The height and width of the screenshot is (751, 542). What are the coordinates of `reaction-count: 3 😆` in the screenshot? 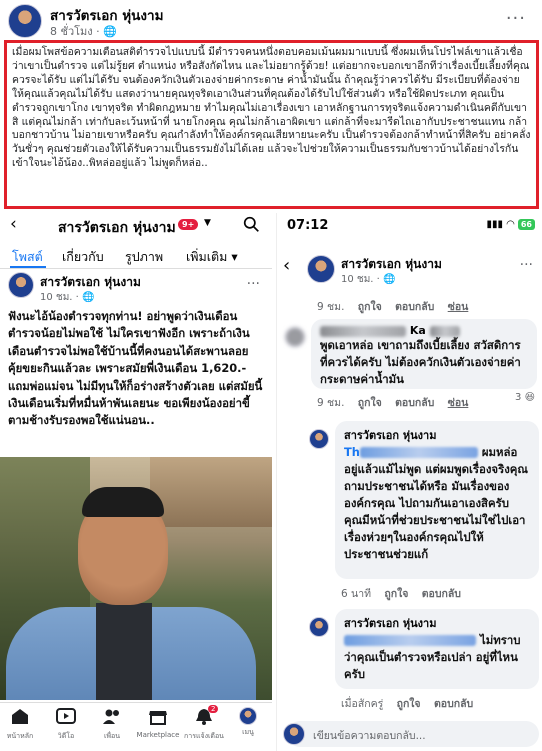 It's located at (525, 397).